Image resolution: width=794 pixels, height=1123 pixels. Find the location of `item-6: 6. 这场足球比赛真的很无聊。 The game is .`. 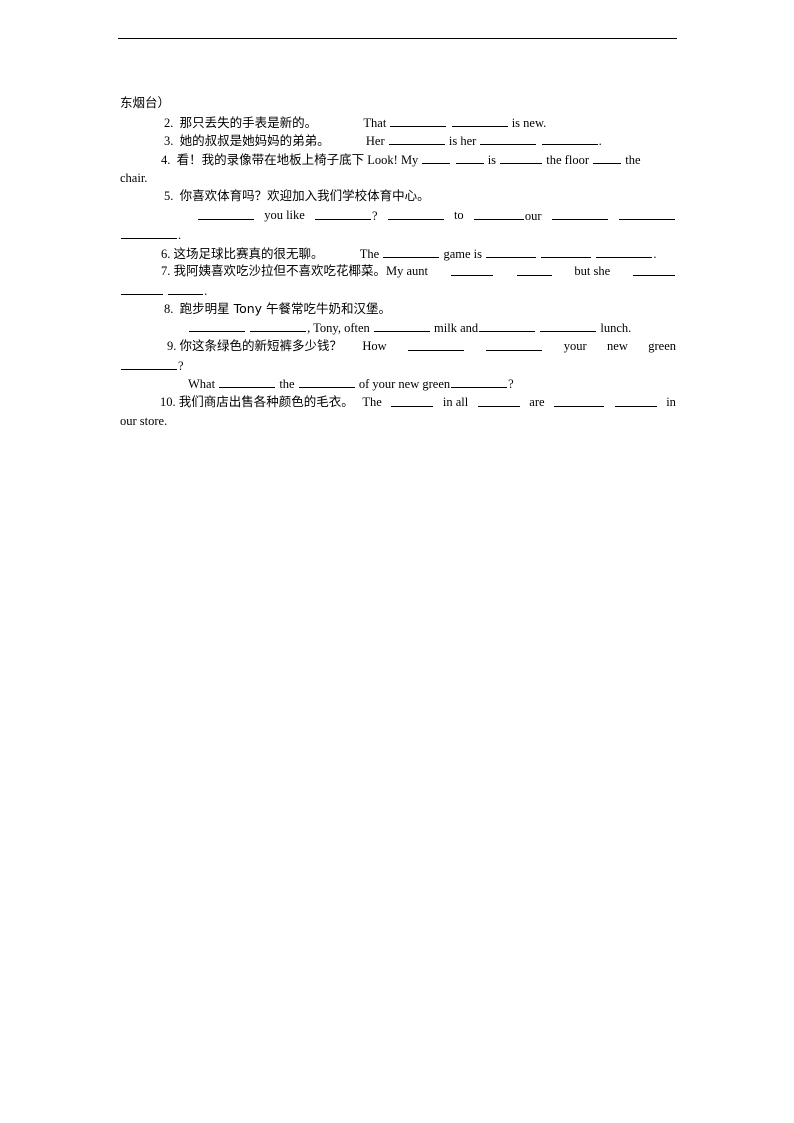

item-6: 6. 这场足球比赛真的很无聊。 The game is . is located at coordinates (409, 252).